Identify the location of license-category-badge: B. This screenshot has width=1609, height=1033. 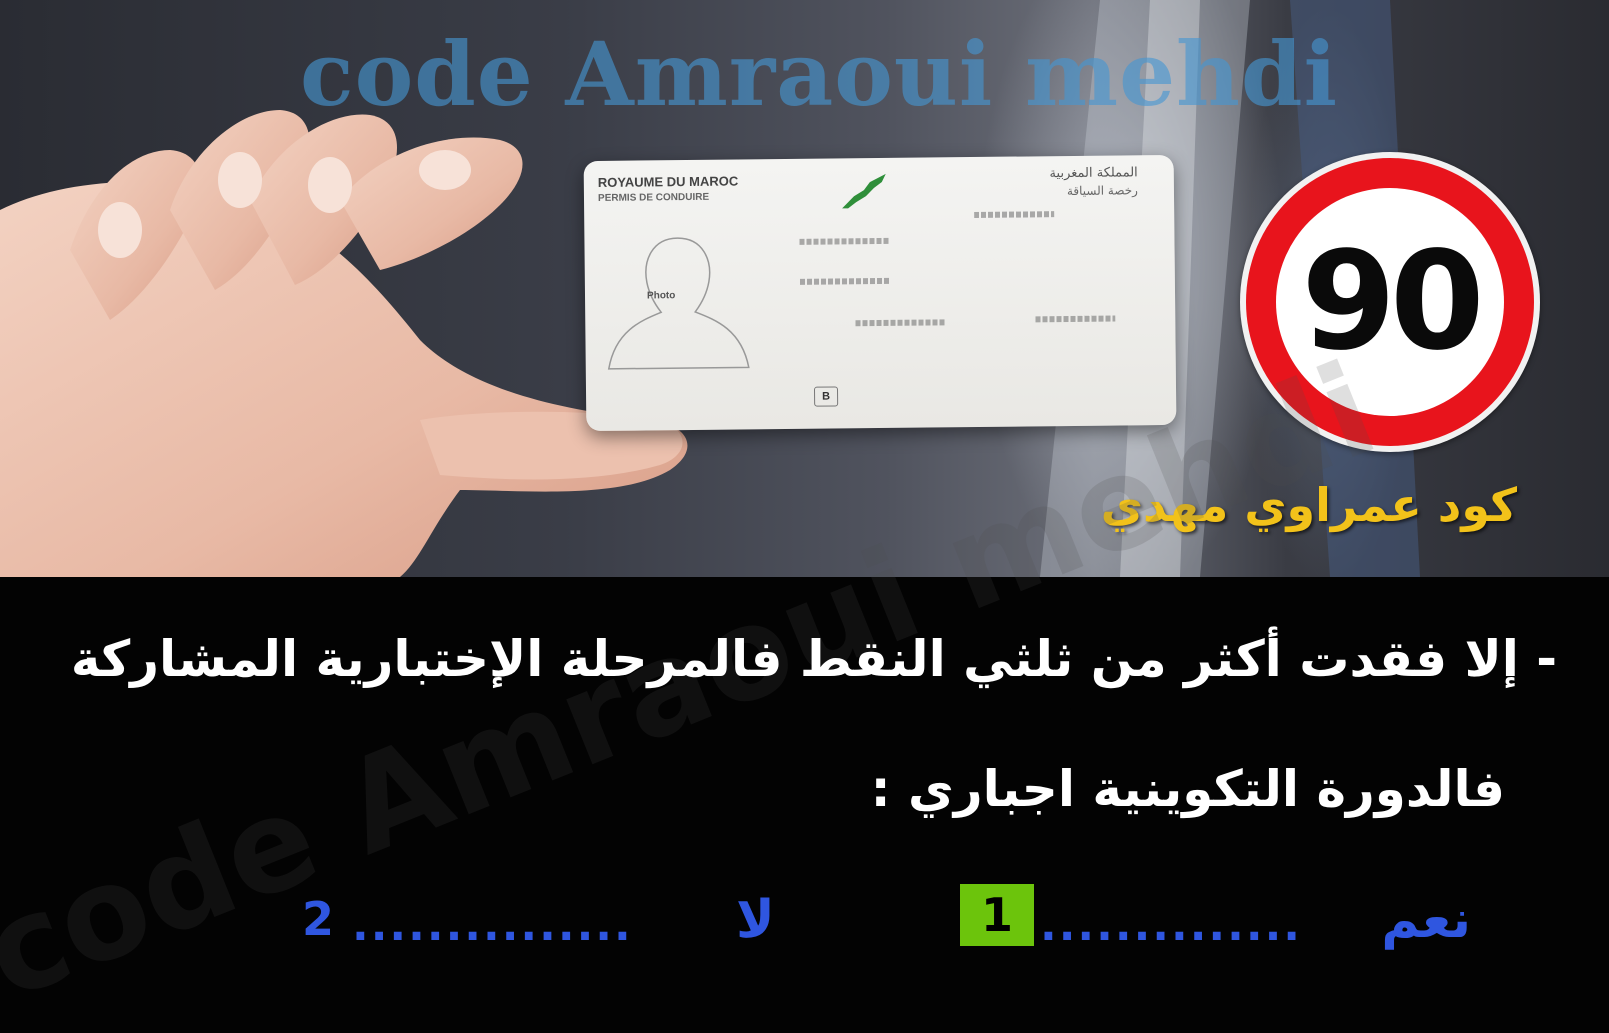
(826, 396).